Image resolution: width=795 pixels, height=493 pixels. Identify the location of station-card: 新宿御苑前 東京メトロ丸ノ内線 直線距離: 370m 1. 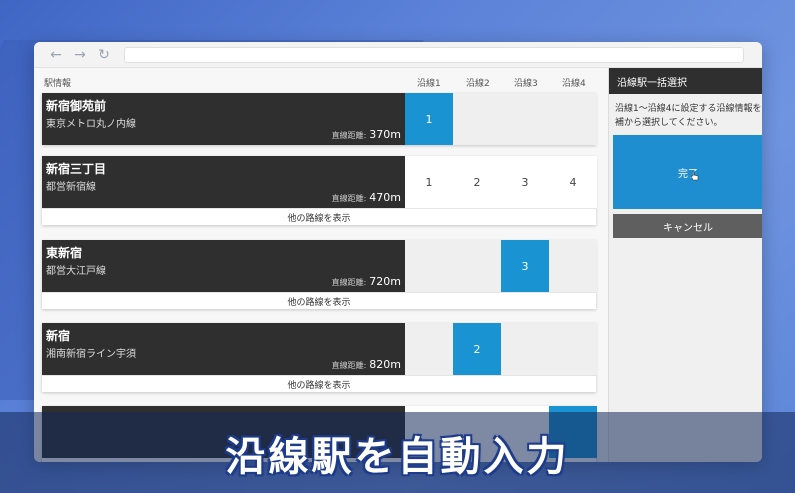
(319, 119).